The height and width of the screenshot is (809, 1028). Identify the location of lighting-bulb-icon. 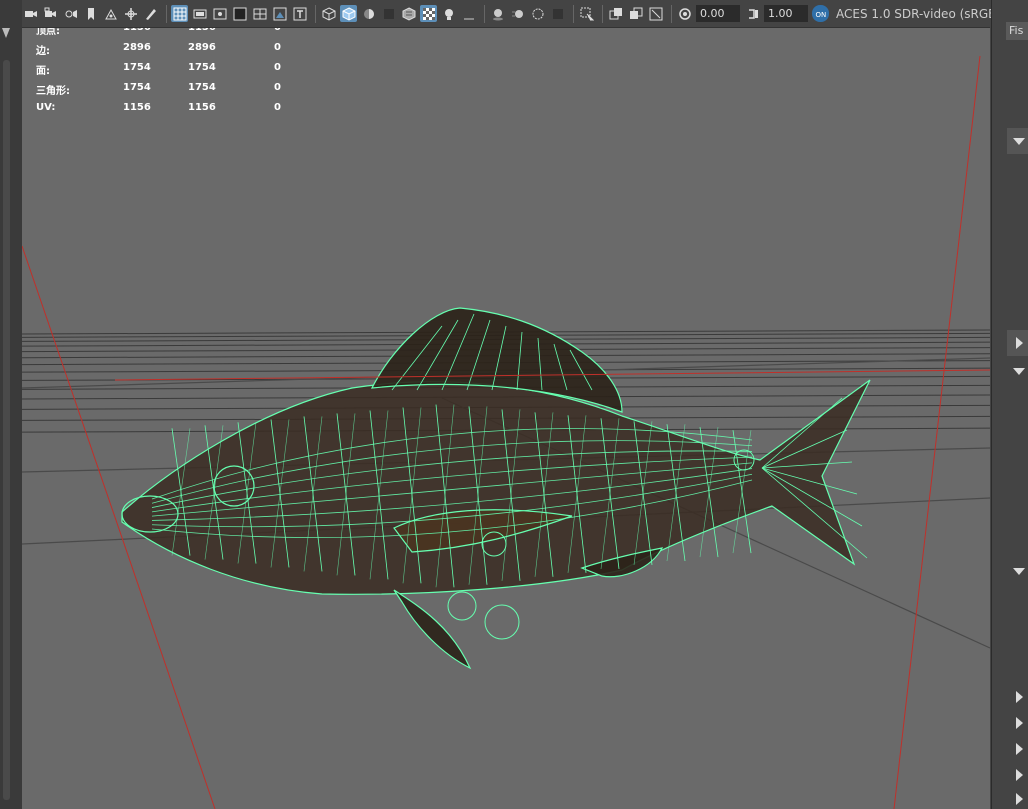
(448, 13).